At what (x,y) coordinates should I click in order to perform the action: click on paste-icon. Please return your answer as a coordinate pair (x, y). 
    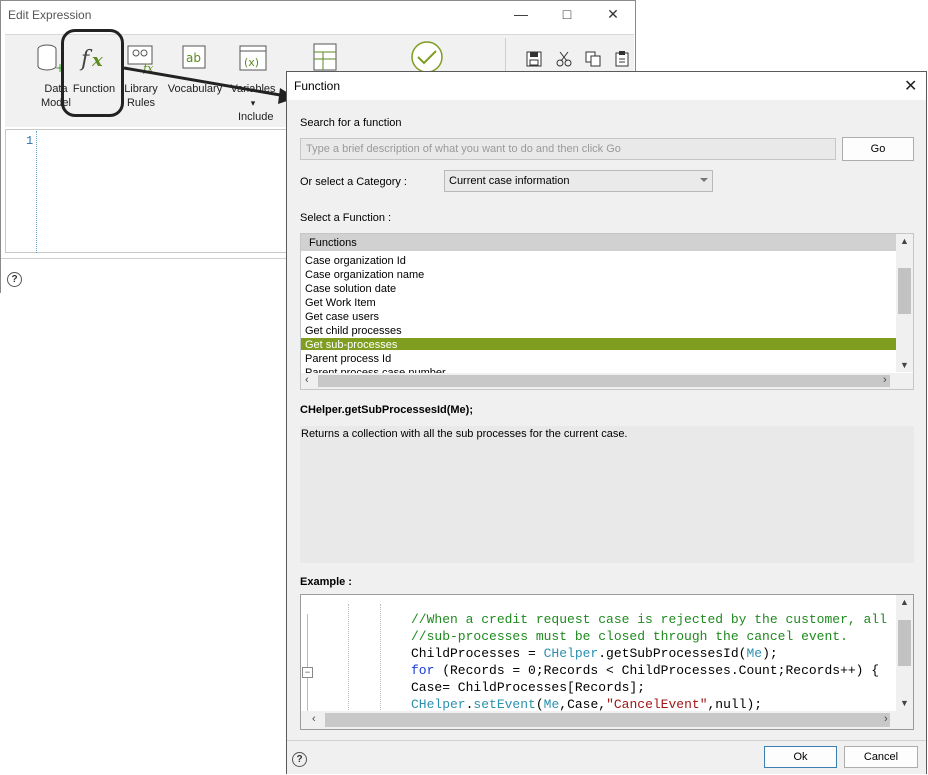
    Looking at the image, I should click on (622, 59).